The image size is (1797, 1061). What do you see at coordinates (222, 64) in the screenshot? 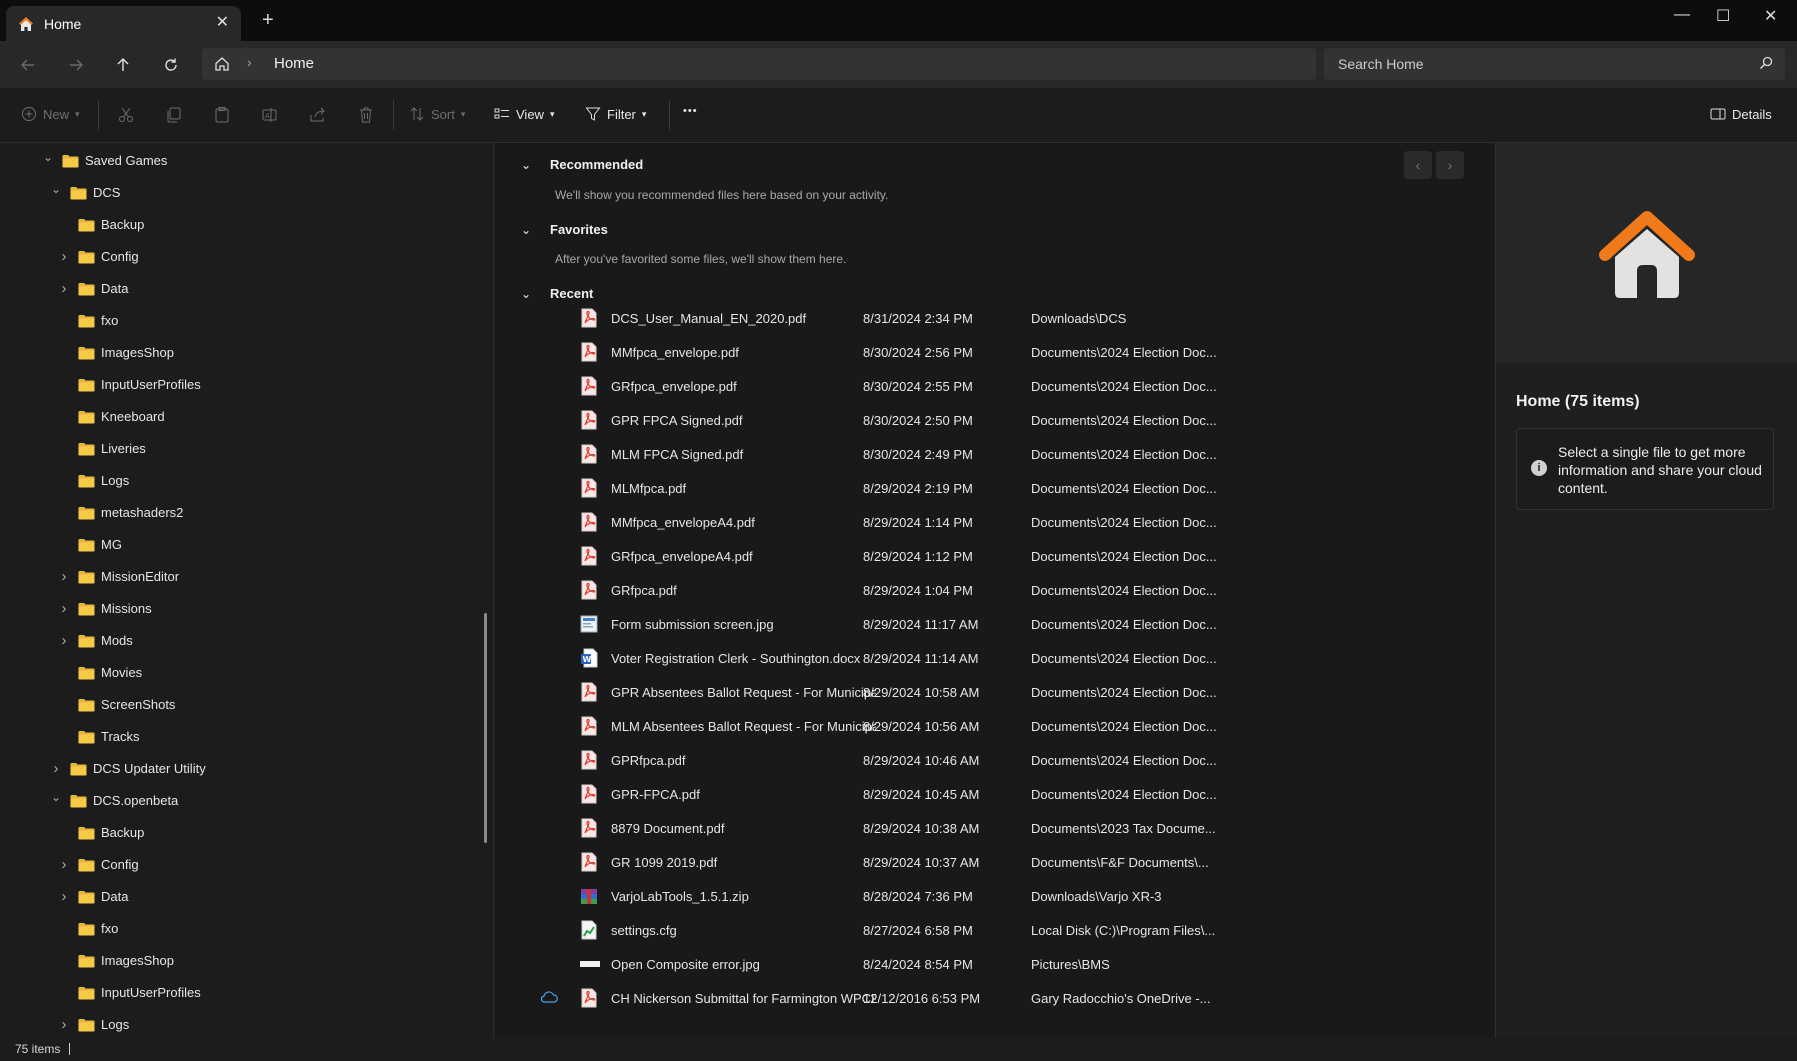
I see `home-outline-icon` at bounding box center [222, 64].